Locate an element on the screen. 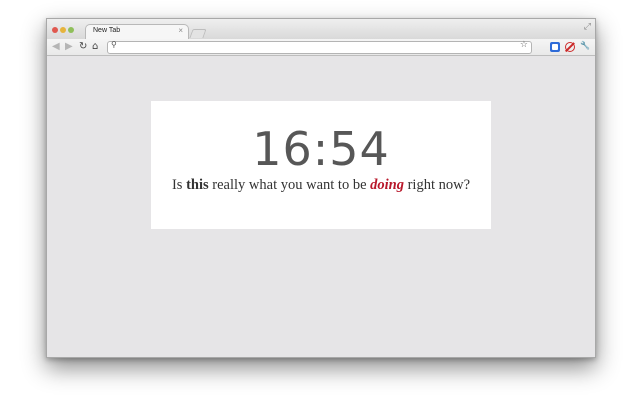  minimize-window-icon is located at coordinates (63, 30).